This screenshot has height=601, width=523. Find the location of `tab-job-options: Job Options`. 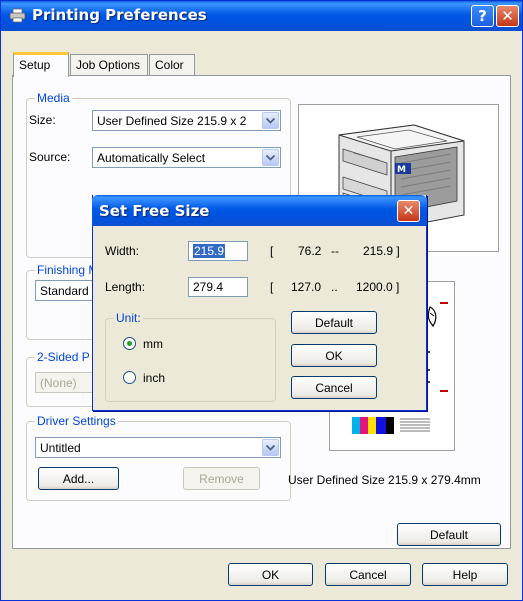

tab-job-options: Job Options is located at coordinates (109, 65).